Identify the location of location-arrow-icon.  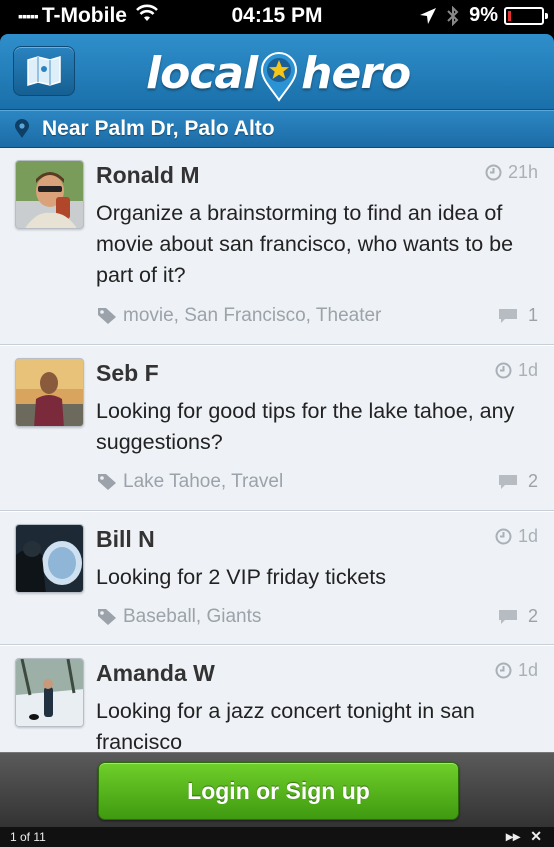
(428, 15).